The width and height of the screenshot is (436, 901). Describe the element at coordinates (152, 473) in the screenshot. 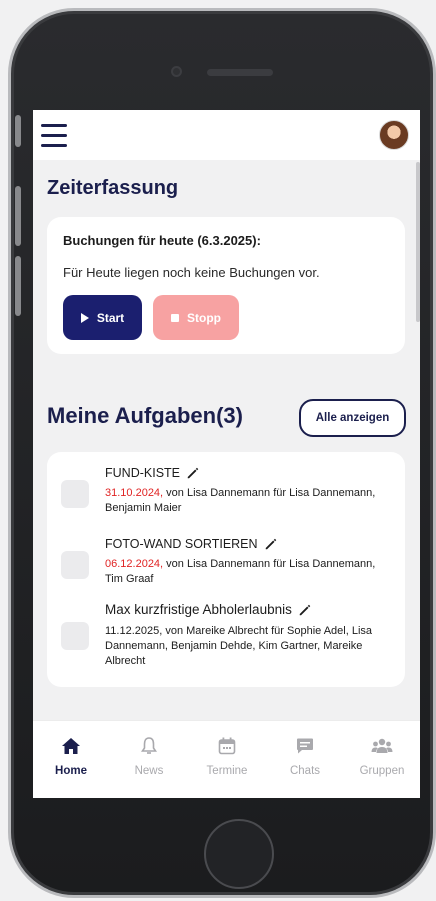

I see `task-name: FUND-KISTE` at that location.